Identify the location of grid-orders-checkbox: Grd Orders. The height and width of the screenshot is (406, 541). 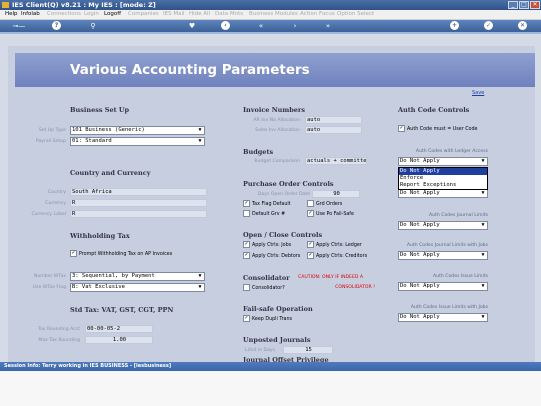
(324, 203).